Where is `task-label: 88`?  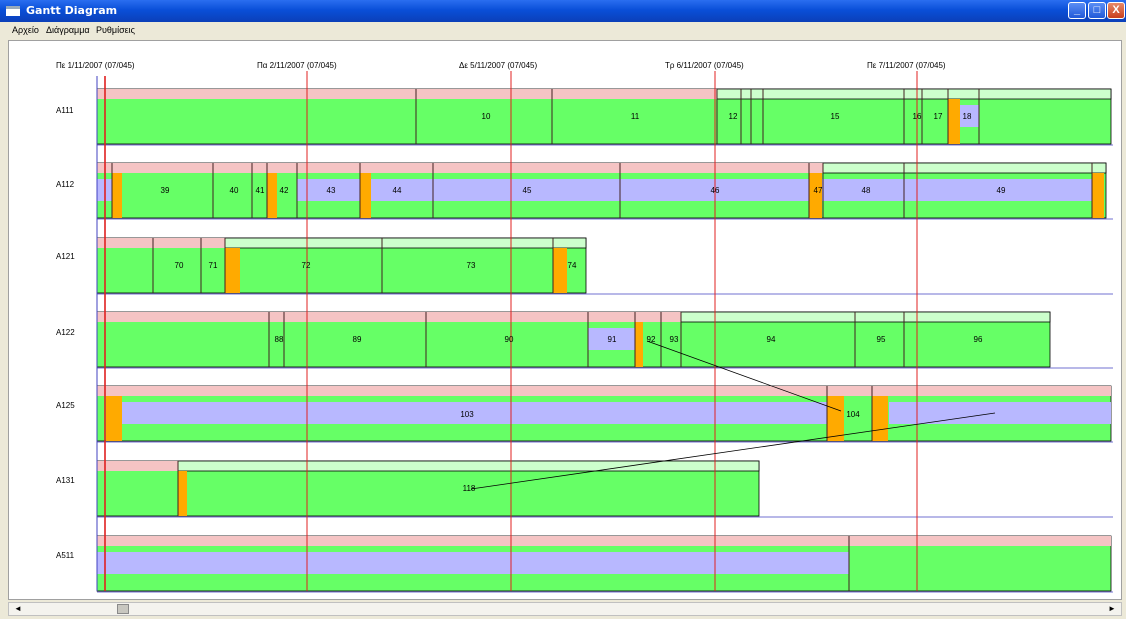
task-label: 88 is located at coordinates (279, 339).